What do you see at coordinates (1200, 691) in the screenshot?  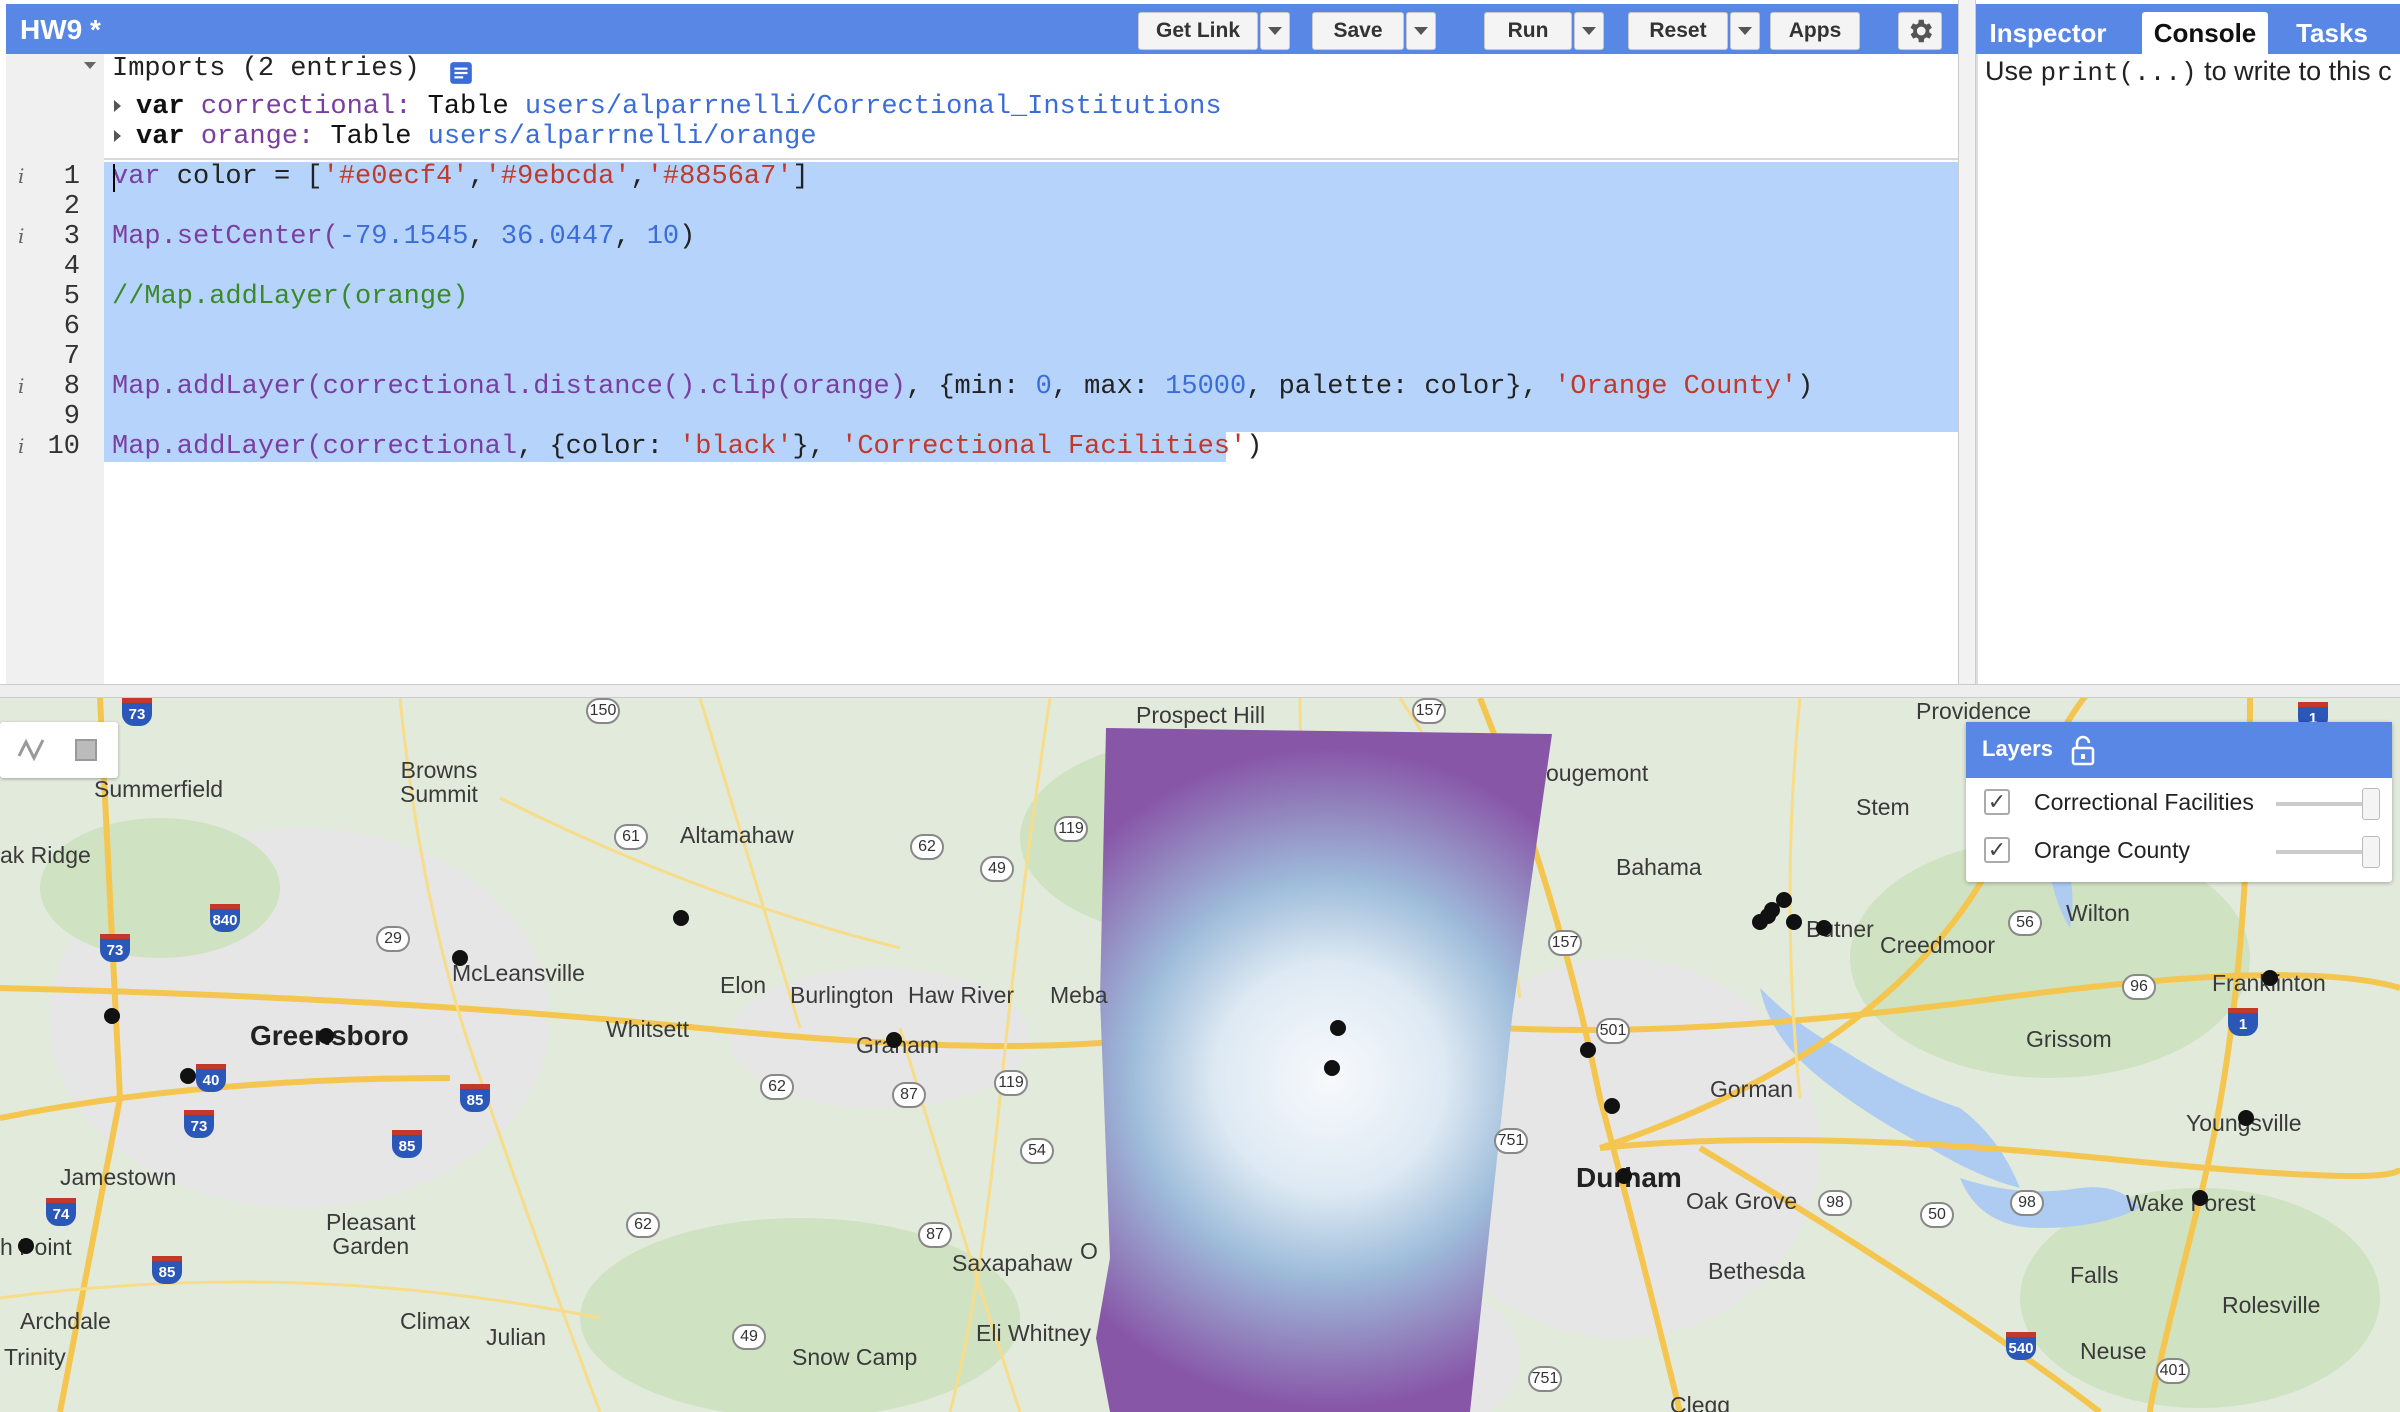 I see `horizontal-splitter` at bounding box center [1200, 691].